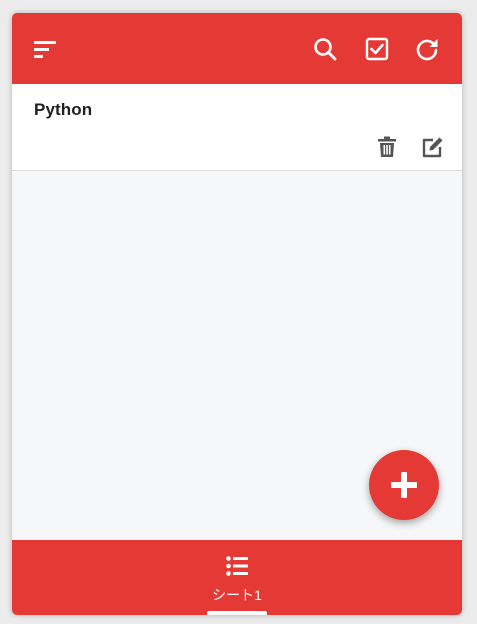 The image size is (477, 624). Describe the element at coordinates (377, 49) in the screenshot. I see `checkbox-checked-icon` at that location.